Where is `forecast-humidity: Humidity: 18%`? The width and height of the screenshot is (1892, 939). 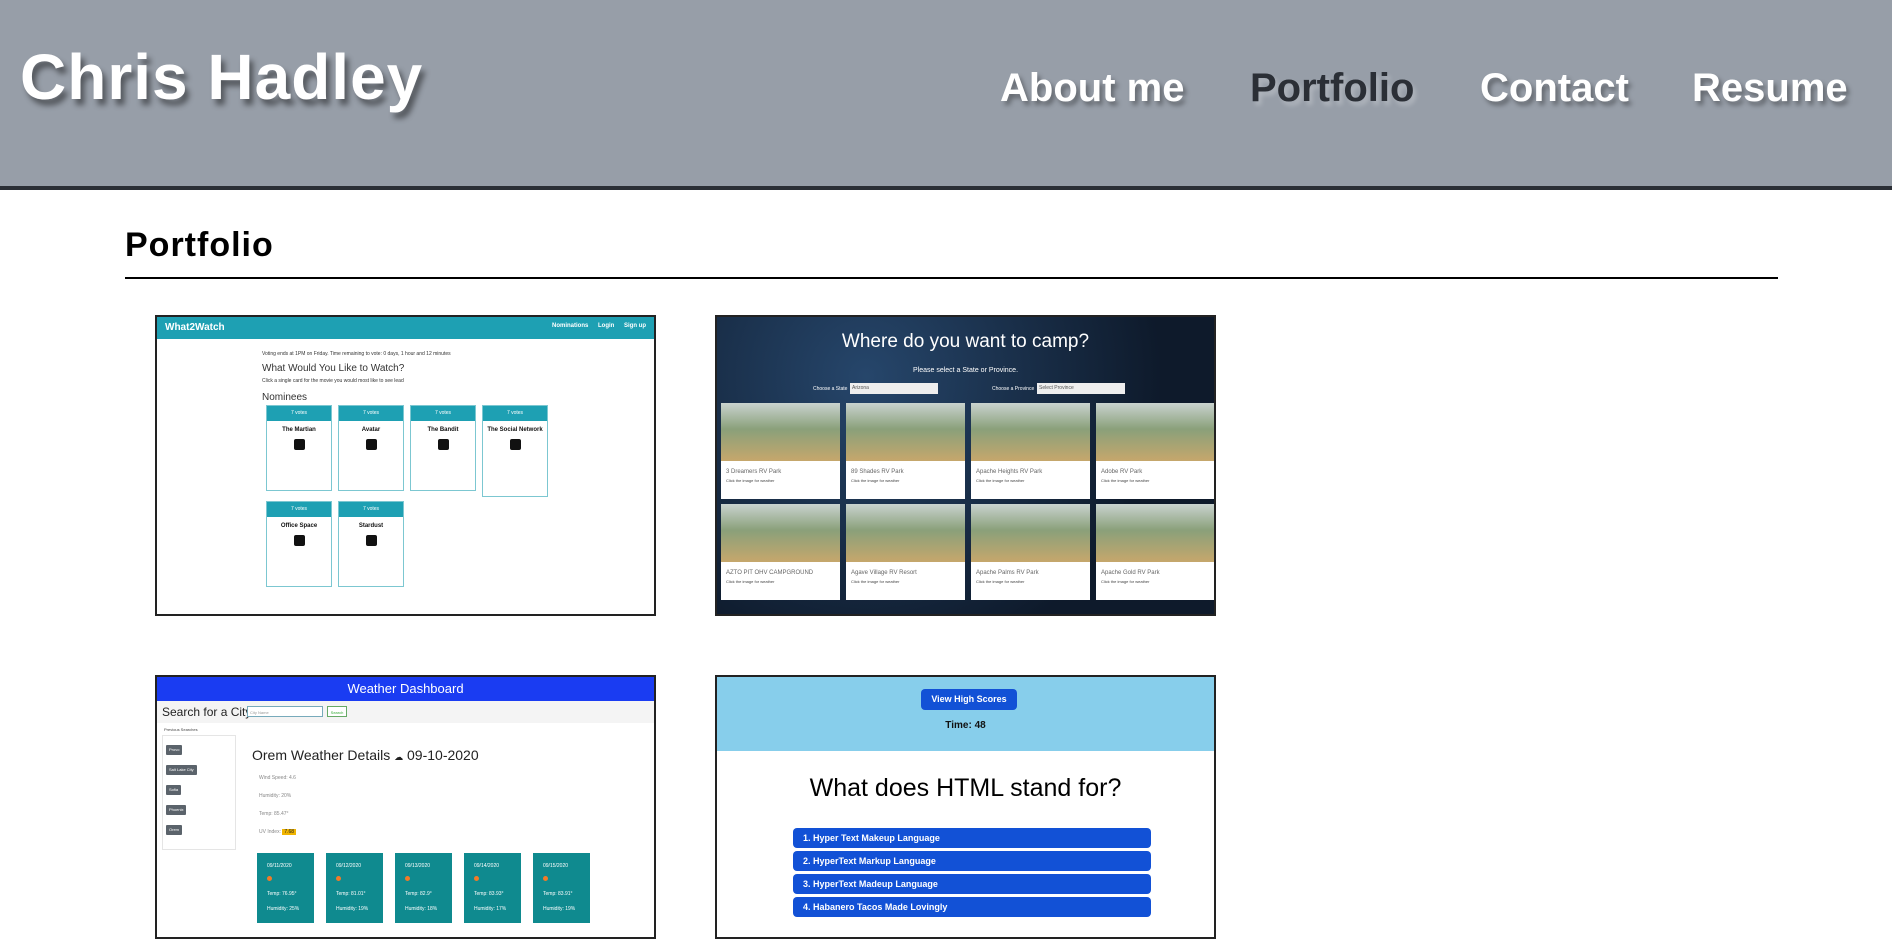 forecast-humidity: Humidity: 18% is located at coordinates (421, 909).